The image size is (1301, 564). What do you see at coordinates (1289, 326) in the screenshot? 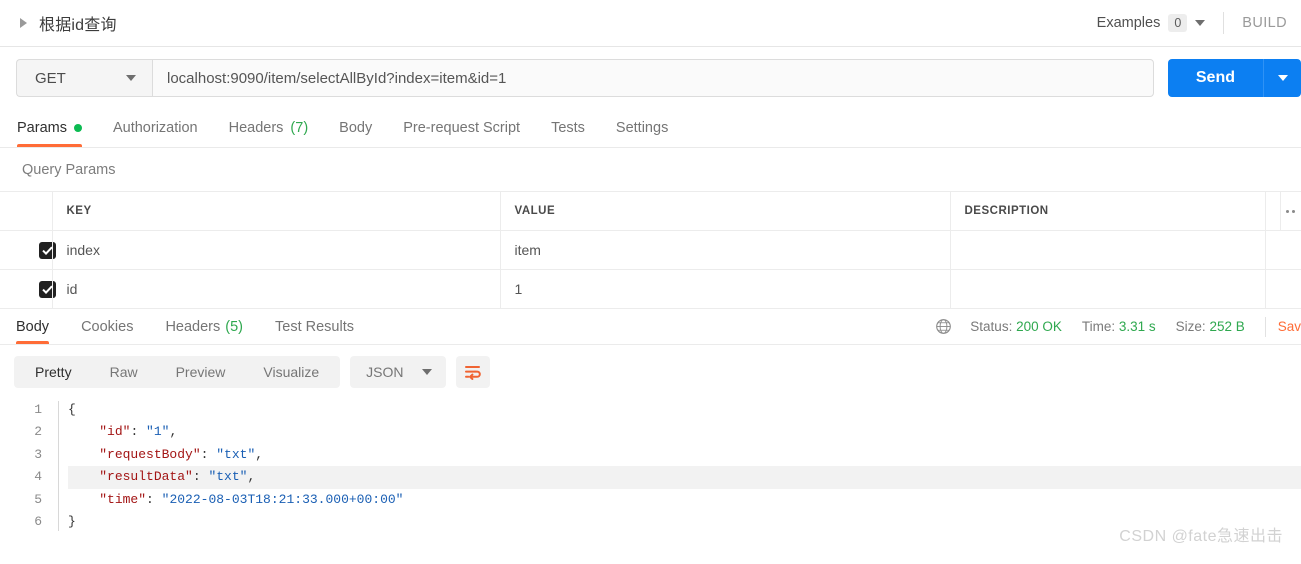
I see `save-response-button: Sav` at bounding box center [1289, 326].